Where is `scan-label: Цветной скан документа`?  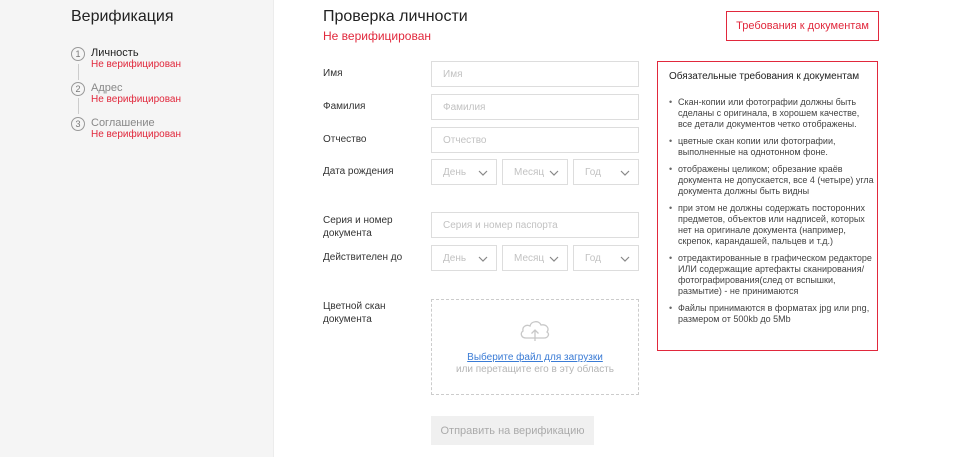 scan-label: Цветной скан документа is located at coordinates (354, 313).